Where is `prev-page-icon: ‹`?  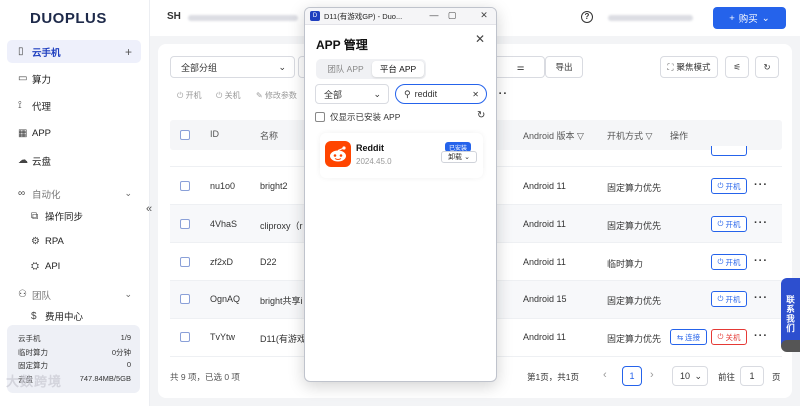 prev-page-icon: ‹ is located at coordinates (605, 375).